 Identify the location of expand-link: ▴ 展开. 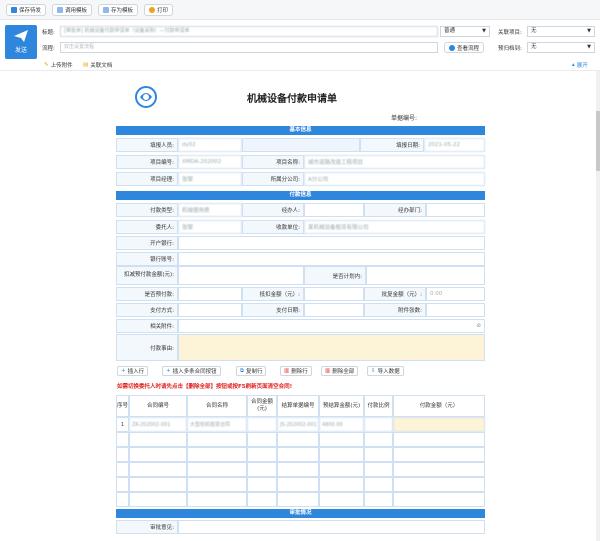
(580, 65).